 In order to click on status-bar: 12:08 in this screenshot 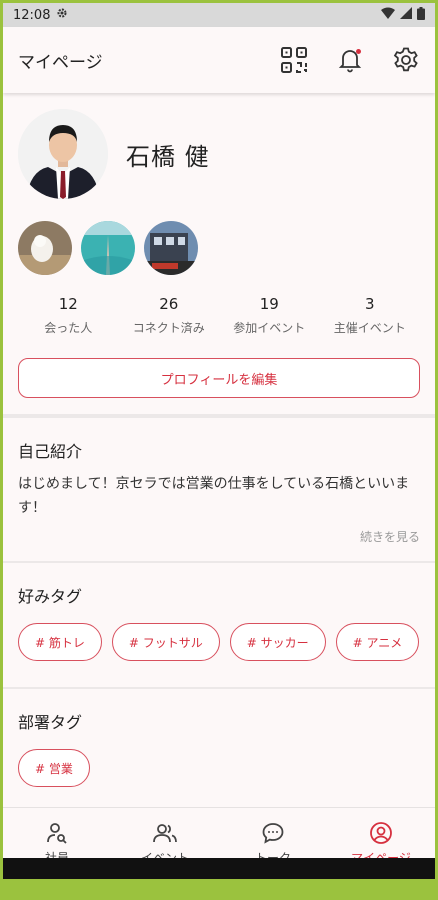, I will do `click(219, 15)`.